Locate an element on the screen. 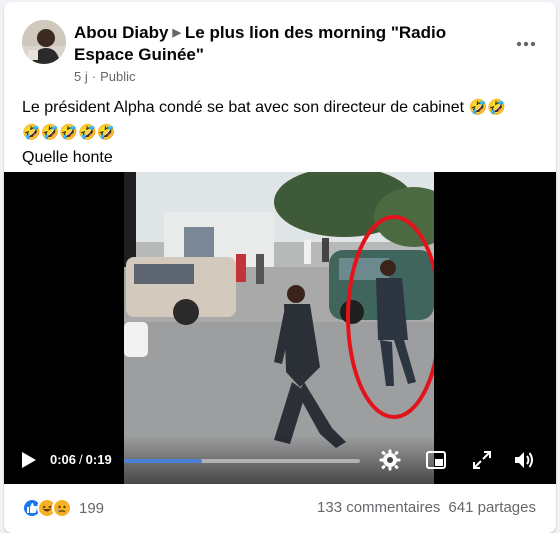  duration: 0:19 is located at coordinates (98, 459).